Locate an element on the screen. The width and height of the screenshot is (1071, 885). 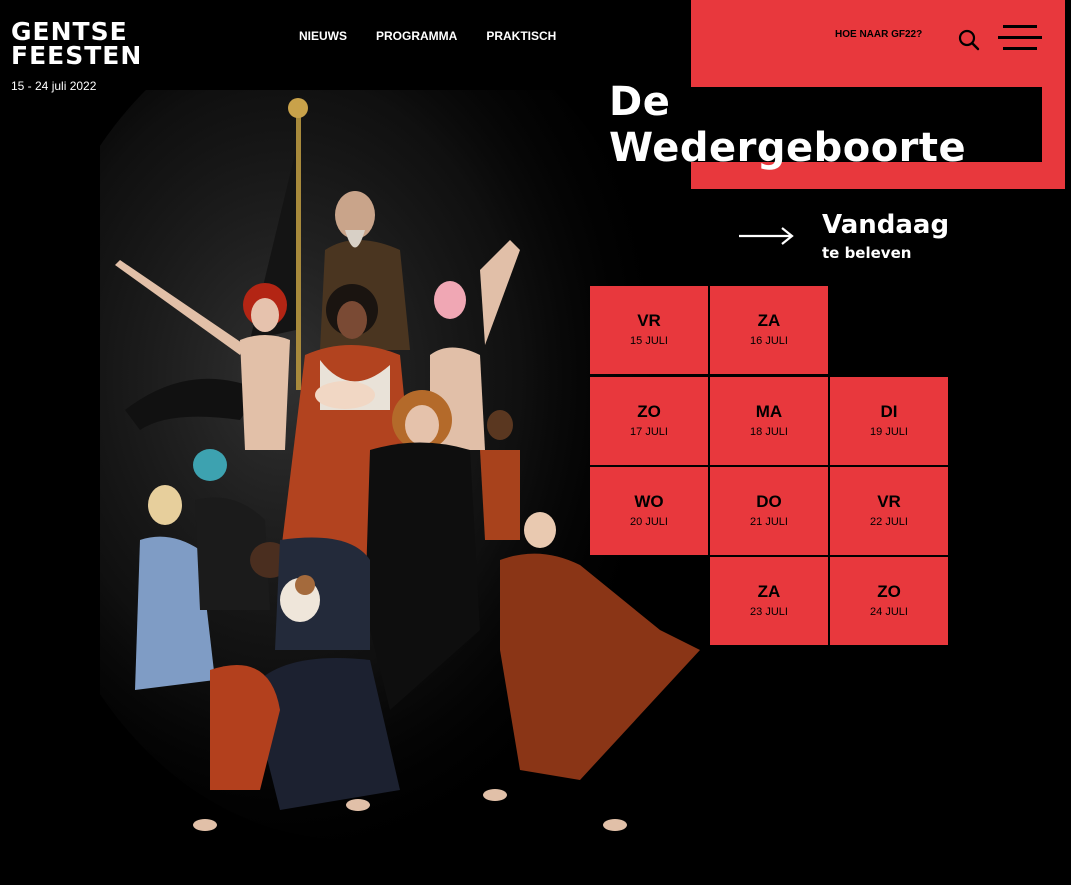
day-tile-vr-15: VR 15 JULI is located at coordinates (649, 330).